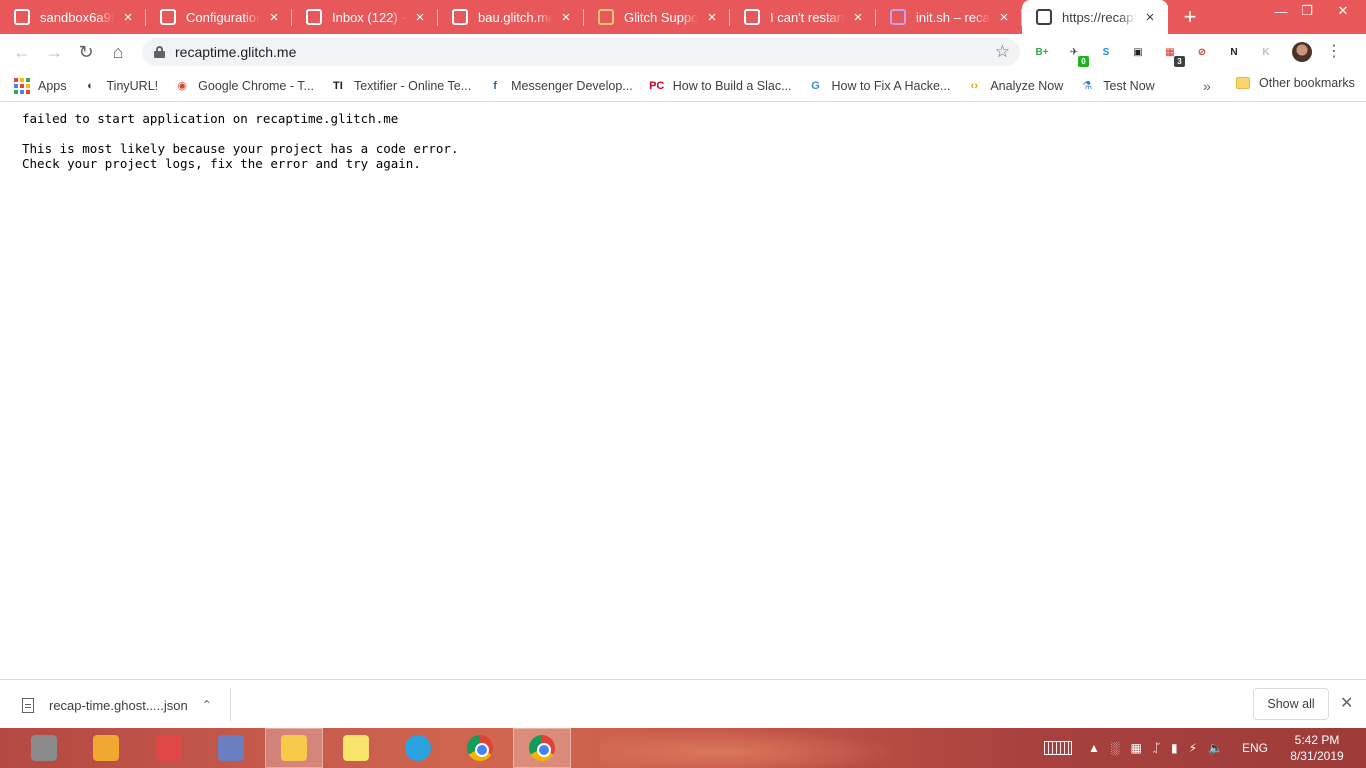 The height and width of the screenshot is (768, 1366). I want to click on bookmark-label: Test Now, so click(1128, 86).